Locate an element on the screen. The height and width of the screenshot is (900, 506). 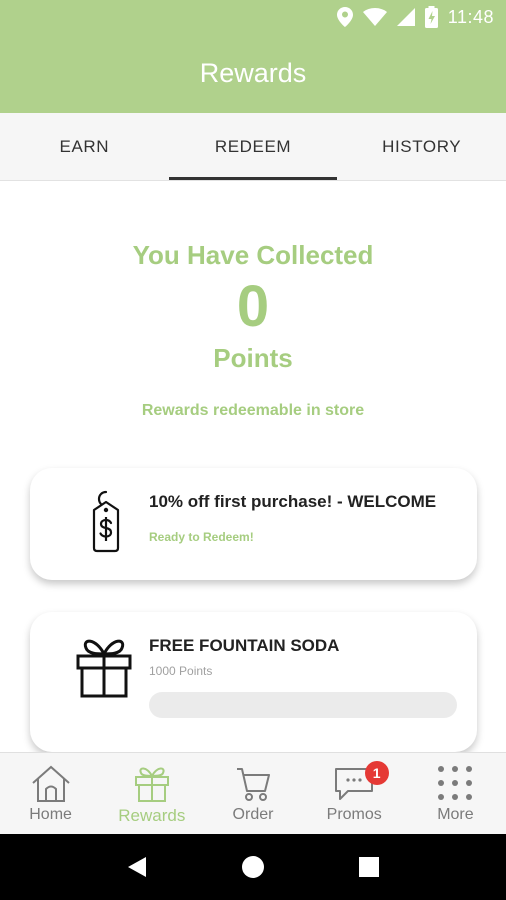
cart-icon is located at coordinates (253, 784).